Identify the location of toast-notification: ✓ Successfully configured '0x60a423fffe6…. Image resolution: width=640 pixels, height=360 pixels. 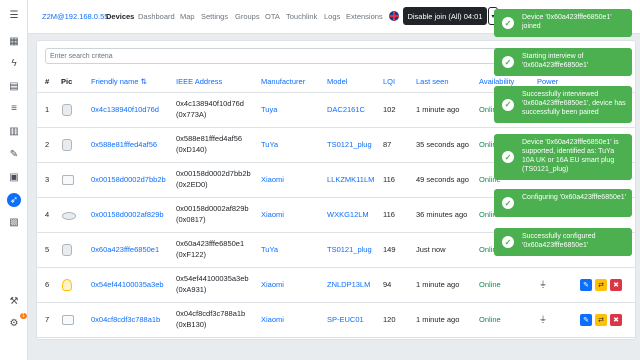
(563, 242).